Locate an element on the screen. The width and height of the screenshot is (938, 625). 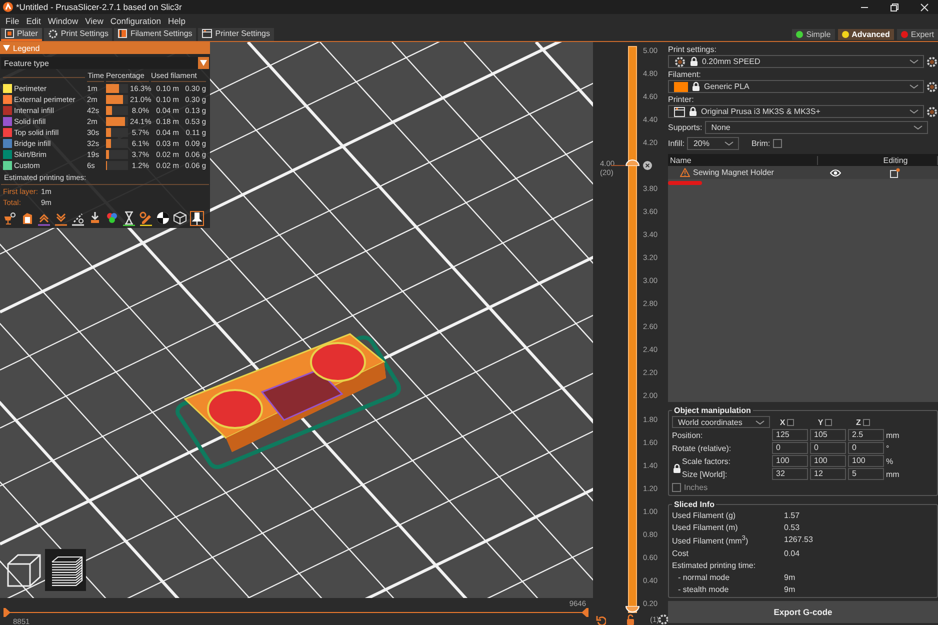
brim-checkbox is located at coordinates (777, 143).